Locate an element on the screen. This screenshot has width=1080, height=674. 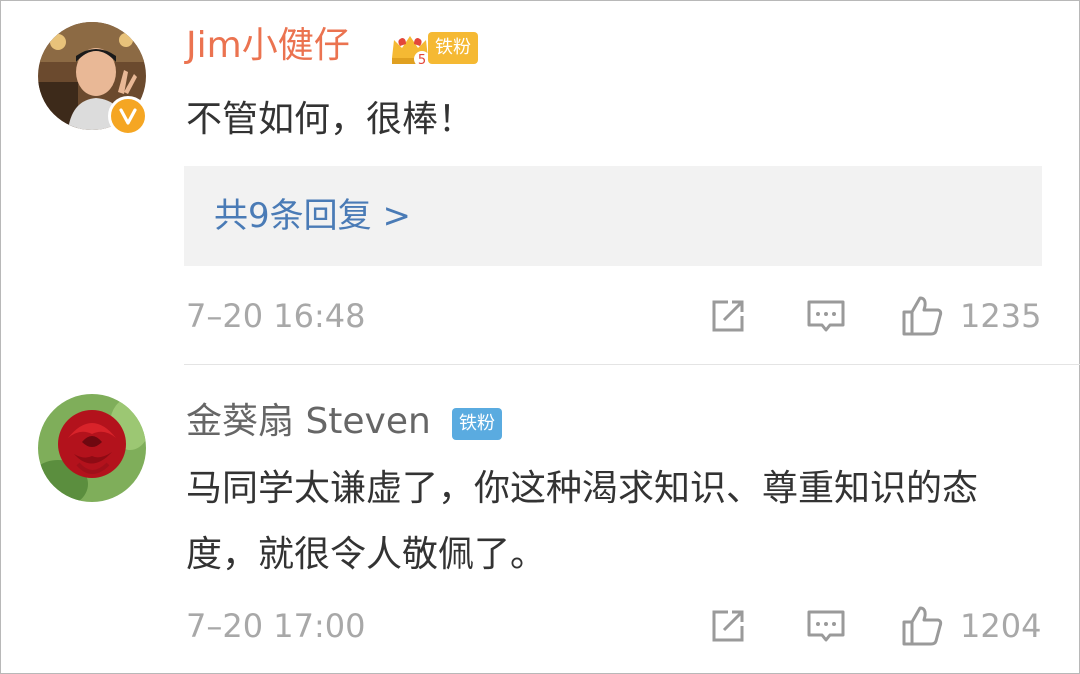
crown-icon: 5 is located at coordinates (411, 52).